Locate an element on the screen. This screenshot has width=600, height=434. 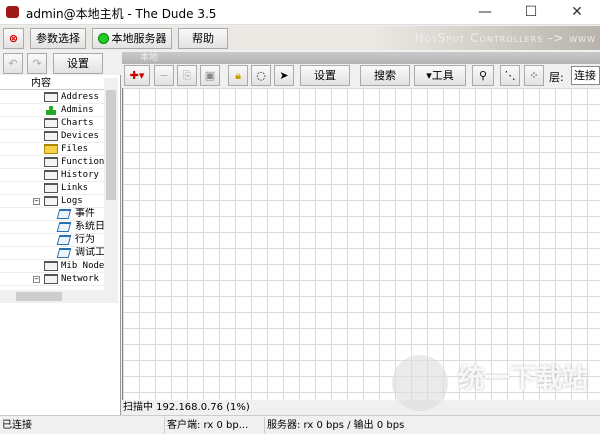
tree-item-label: Logs is located at coordinates (72, 201).